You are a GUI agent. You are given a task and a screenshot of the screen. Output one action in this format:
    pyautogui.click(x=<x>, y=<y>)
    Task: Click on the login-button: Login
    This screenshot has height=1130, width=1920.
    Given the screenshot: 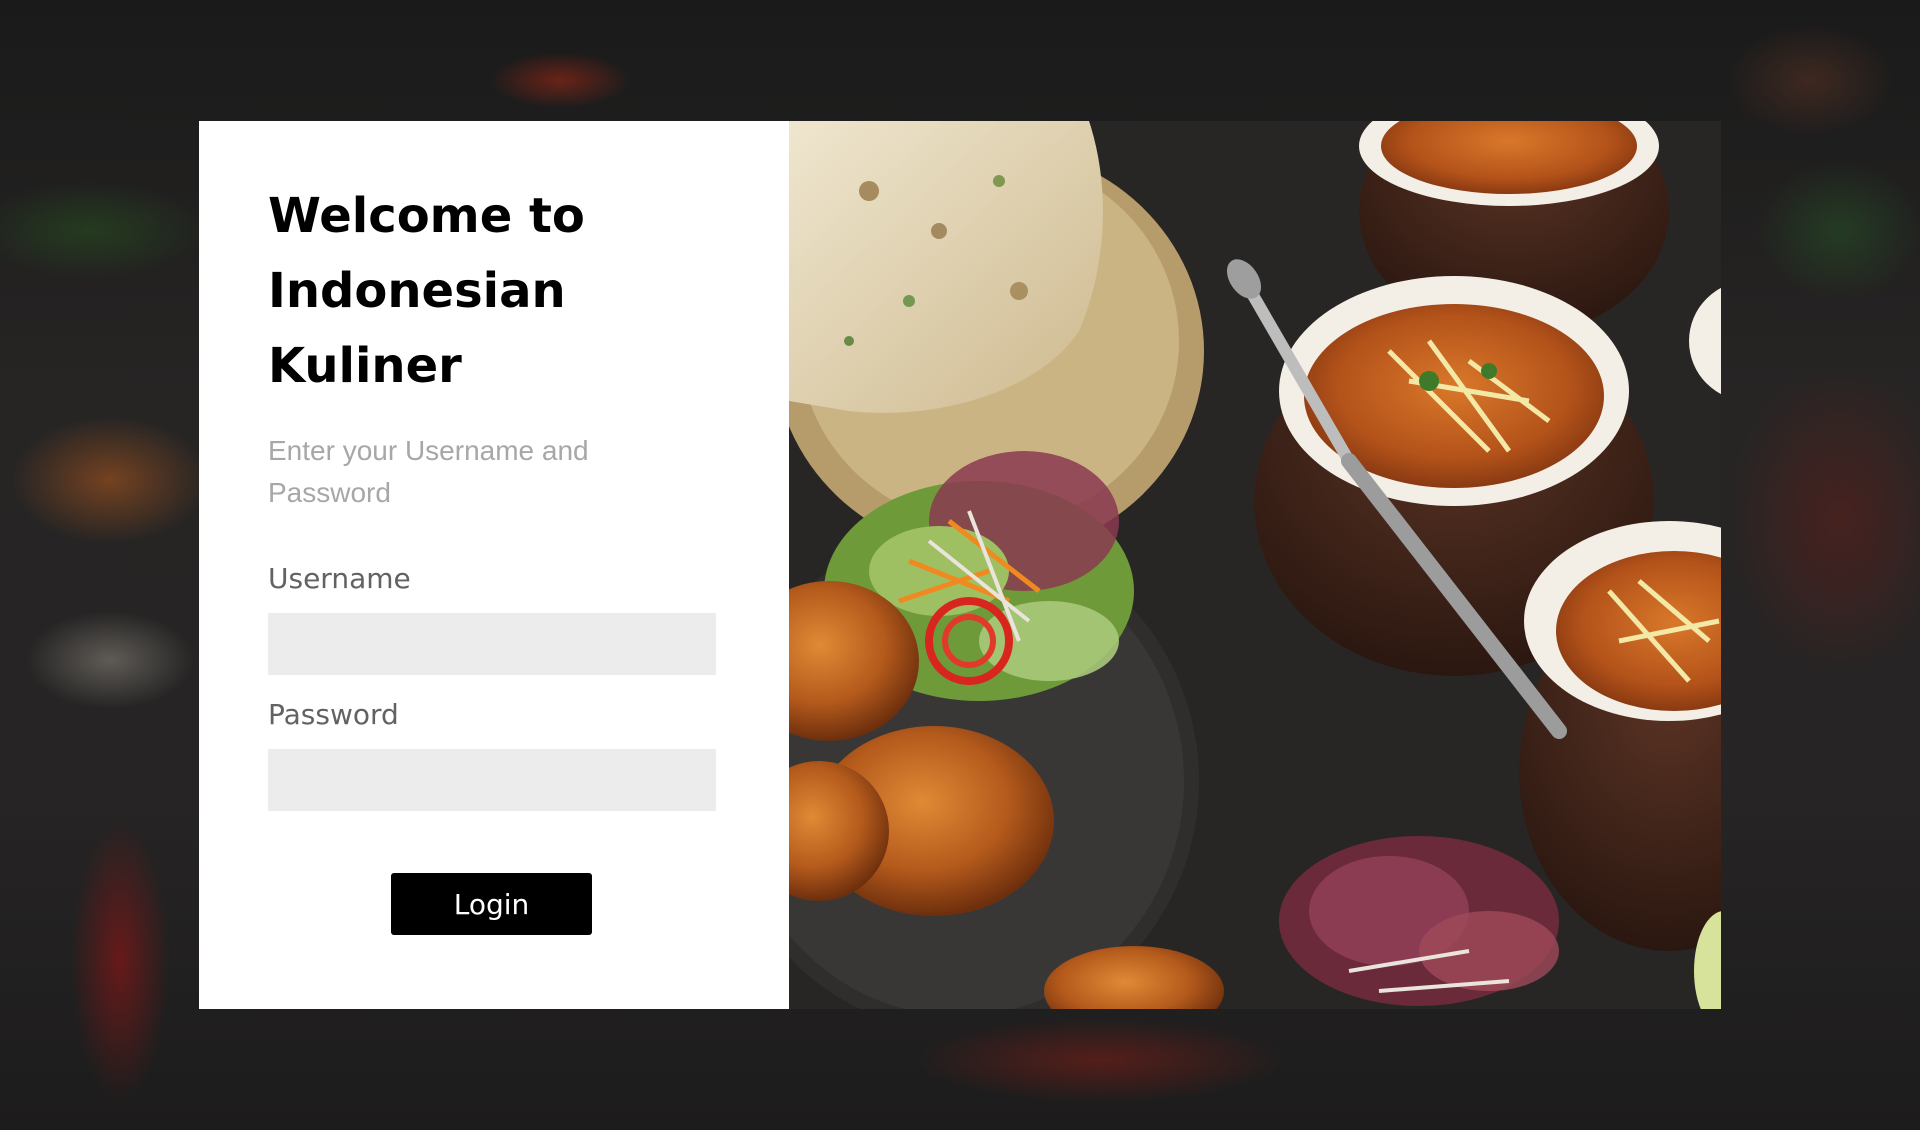 What is the action you would take?
    pyautogui.click(x=491, y=904)
    